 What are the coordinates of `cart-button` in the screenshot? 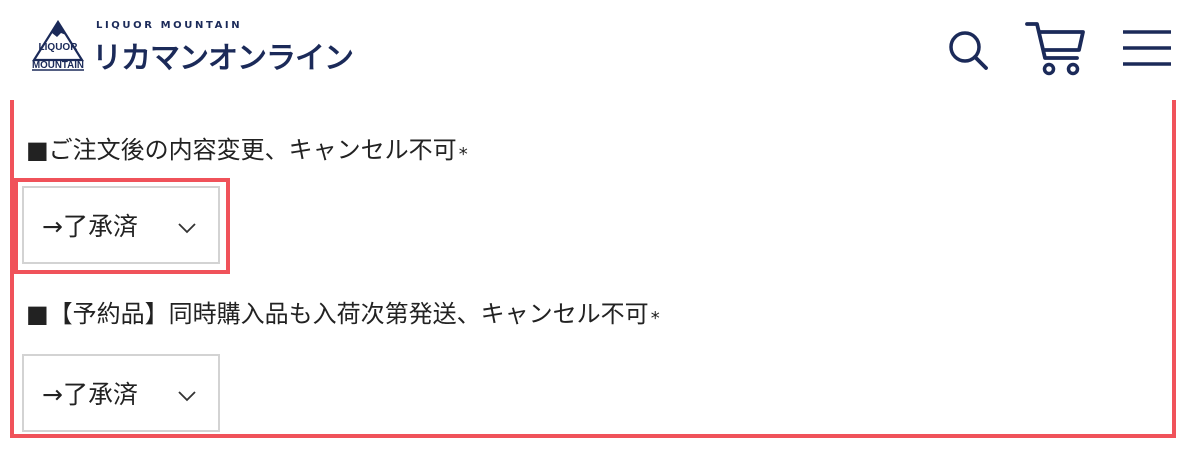 It's located at (1055, 48).